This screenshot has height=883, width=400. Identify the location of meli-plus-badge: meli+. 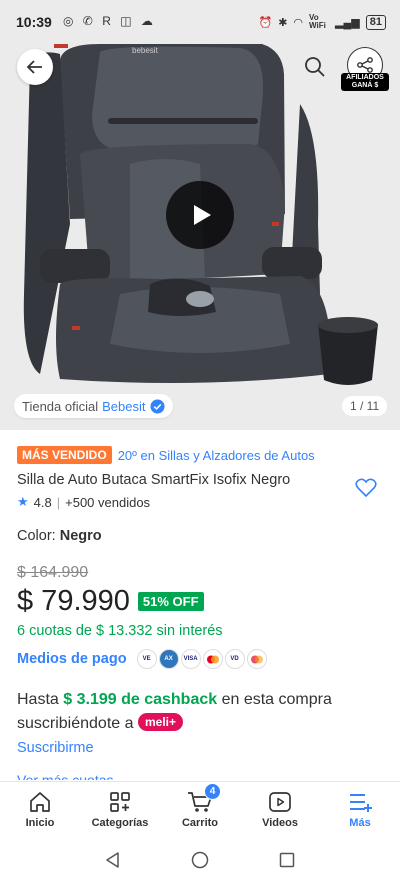
(160, 722).